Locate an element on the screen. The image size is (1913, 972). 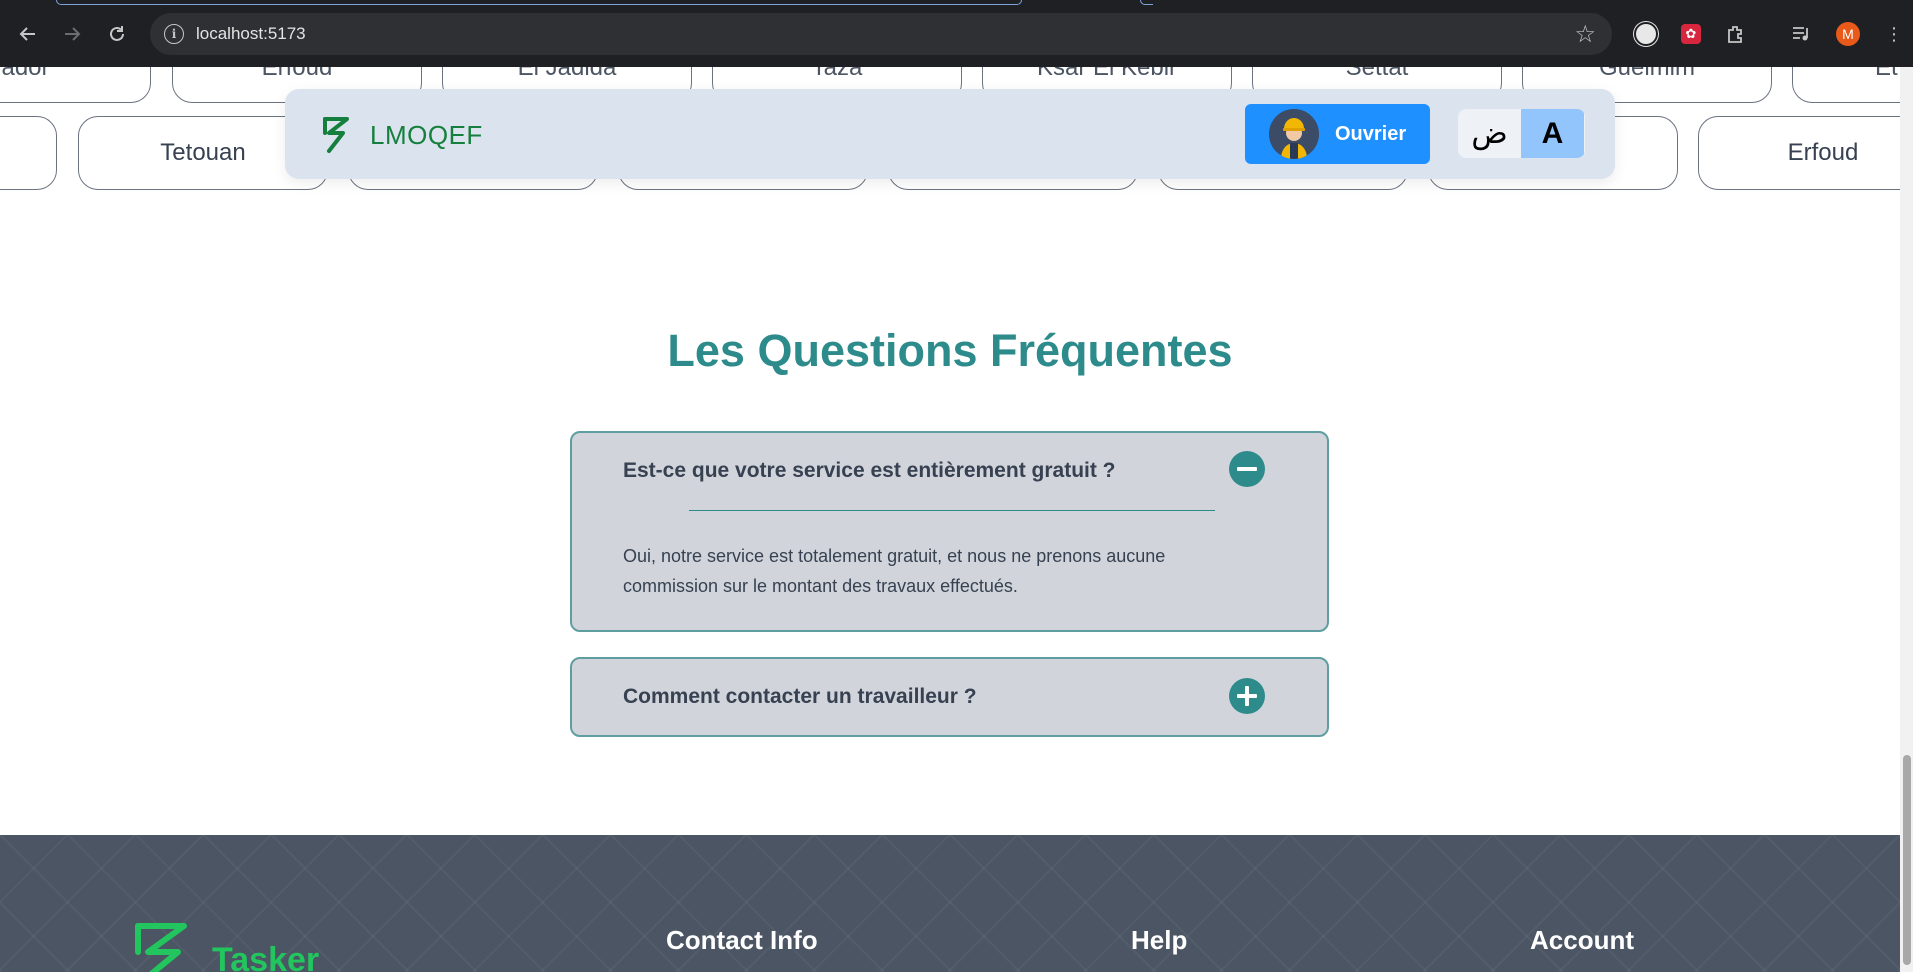
browser-toolbar: i localhost:5173 ☆ ✿ M ⋮ is located at coordinates (956, 34).